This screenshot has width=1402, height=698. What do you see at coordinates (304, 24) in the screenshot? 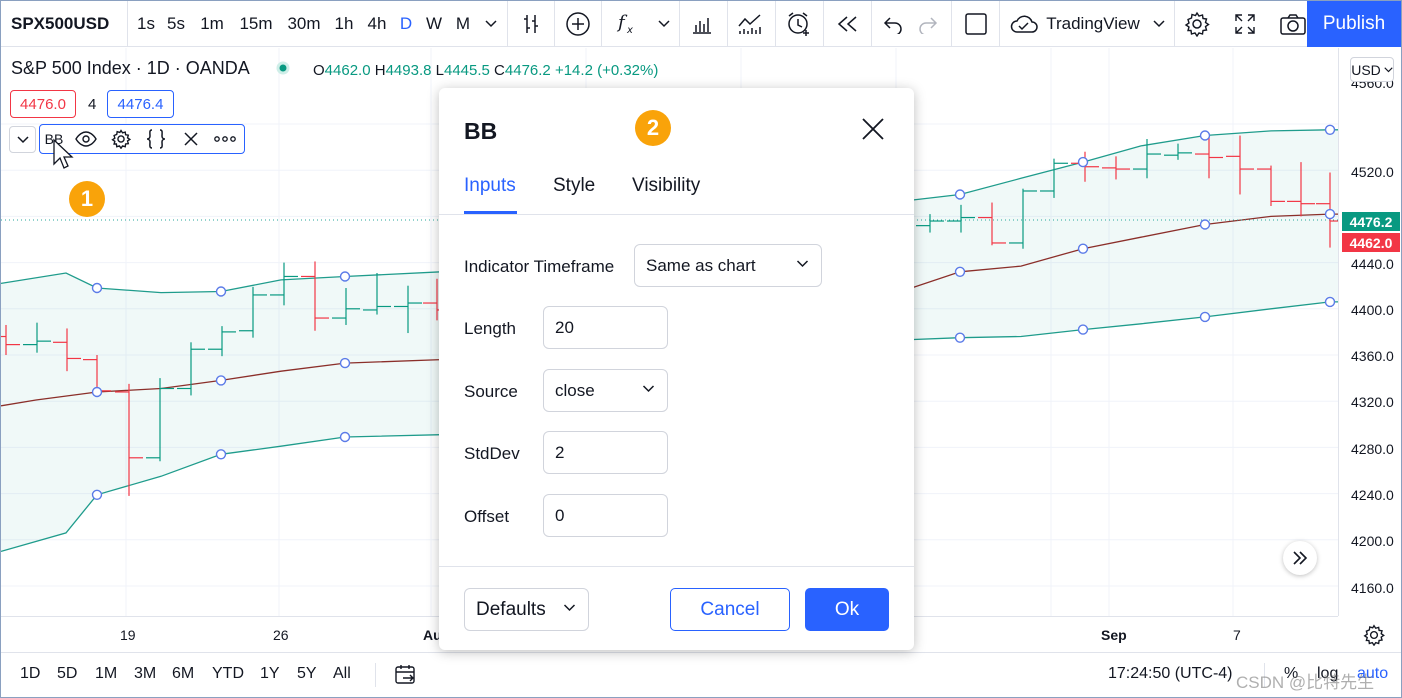
I see `interval-30m: 30m` at bounding box center [304, 24].